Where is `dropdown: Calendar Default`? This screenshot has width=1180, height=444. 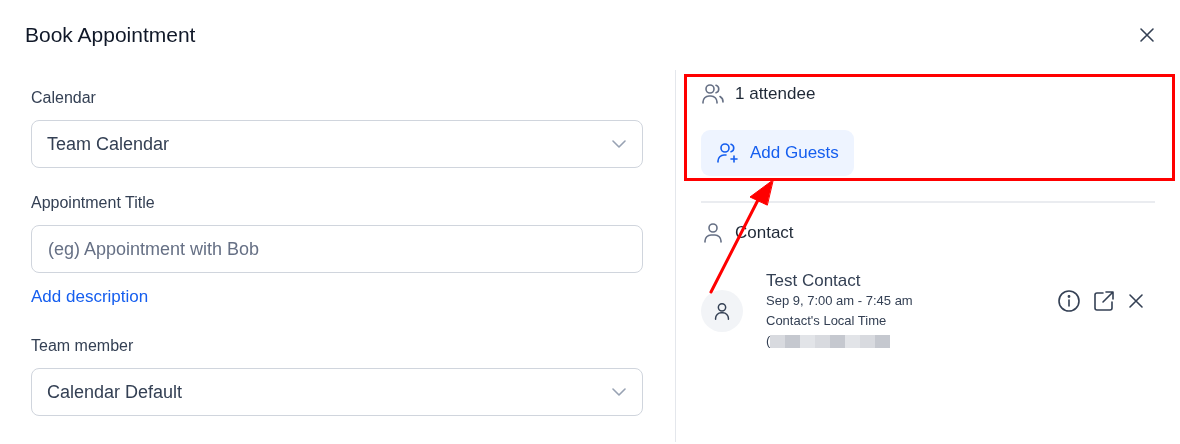 dropdown: Calendar Default is located at coordinates (337, 392).